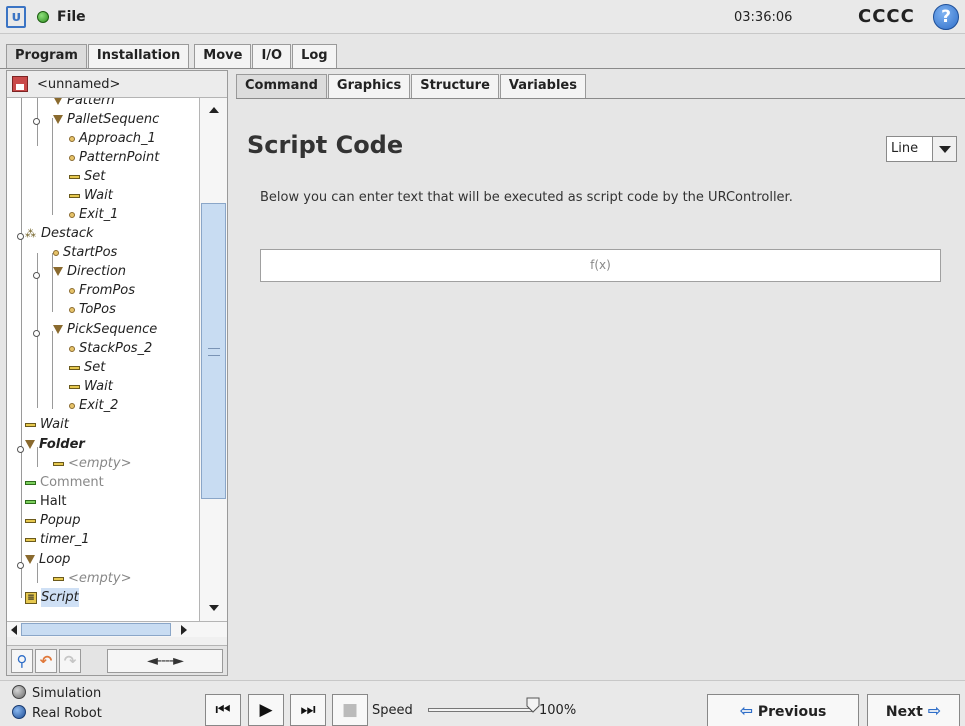  What do you see at coordinates (369, 86) in the screenshot?
I see `tab-graphics: Graphics` at bounding box center [369, 86].